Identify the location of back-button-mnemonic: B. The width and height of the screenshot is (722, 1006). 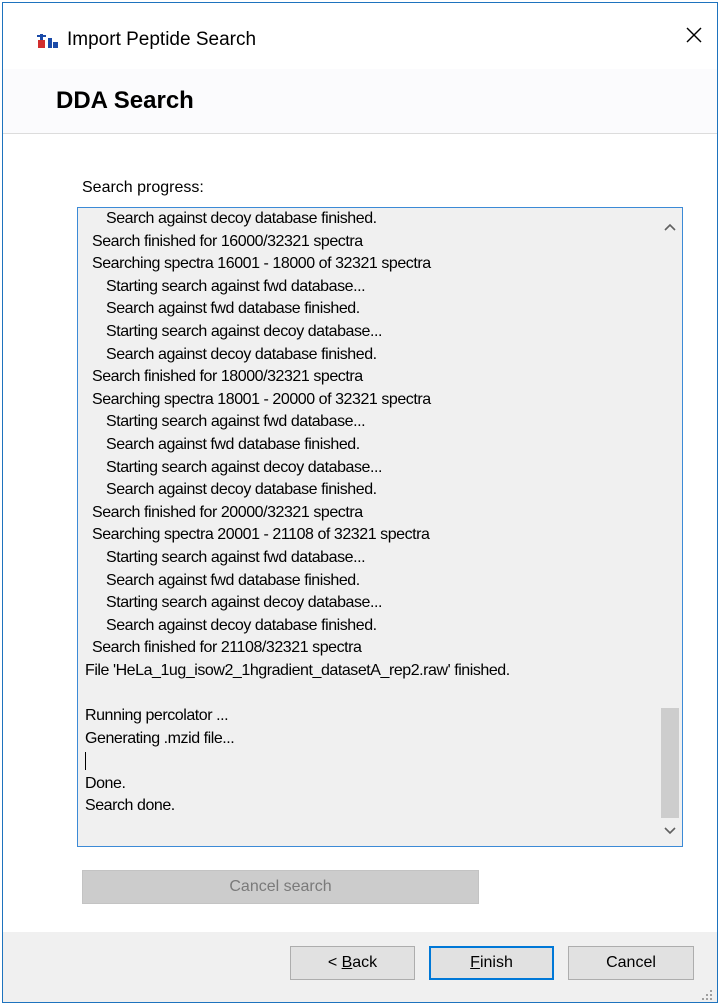
(347, 962).